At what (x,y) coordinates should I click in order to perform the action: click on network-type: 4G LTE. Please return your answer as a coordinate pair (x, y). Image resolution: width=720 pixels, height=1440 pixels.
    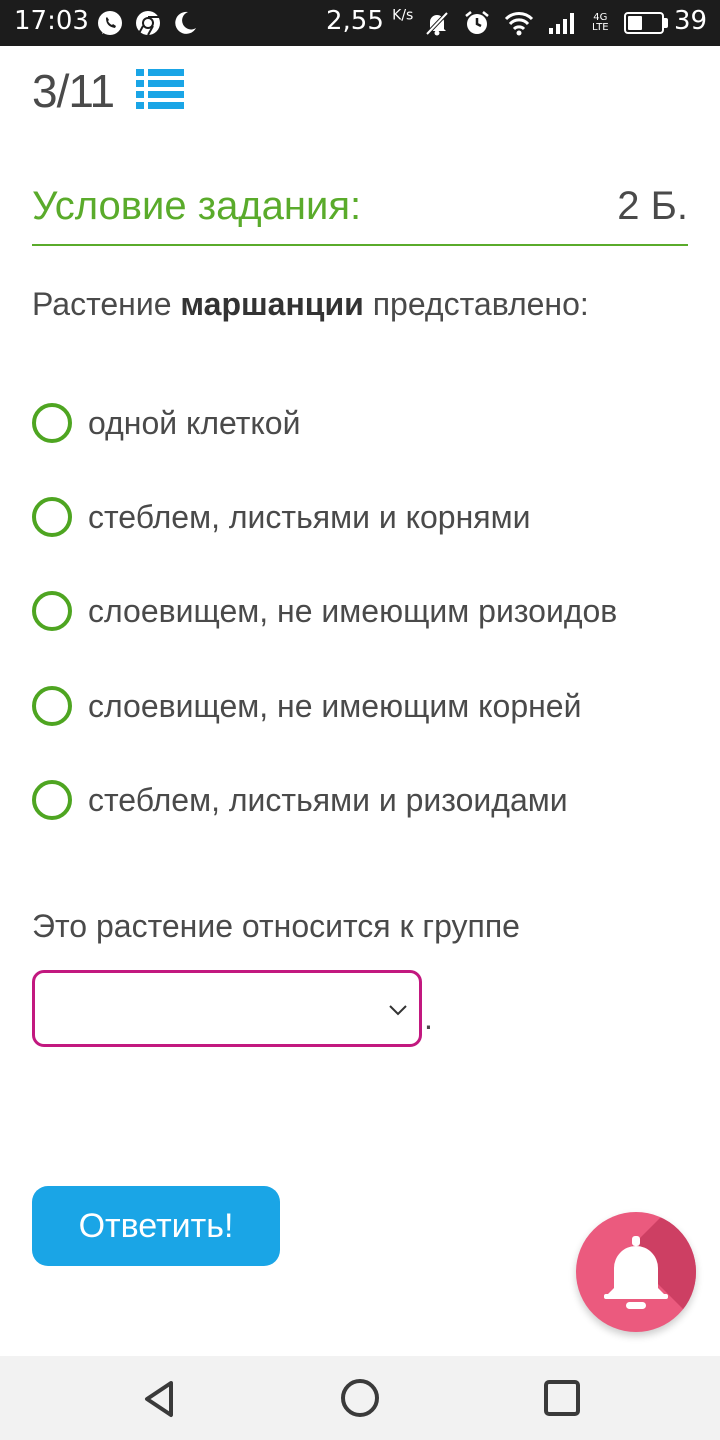
    Looking at the image, I should click on (600, 23).